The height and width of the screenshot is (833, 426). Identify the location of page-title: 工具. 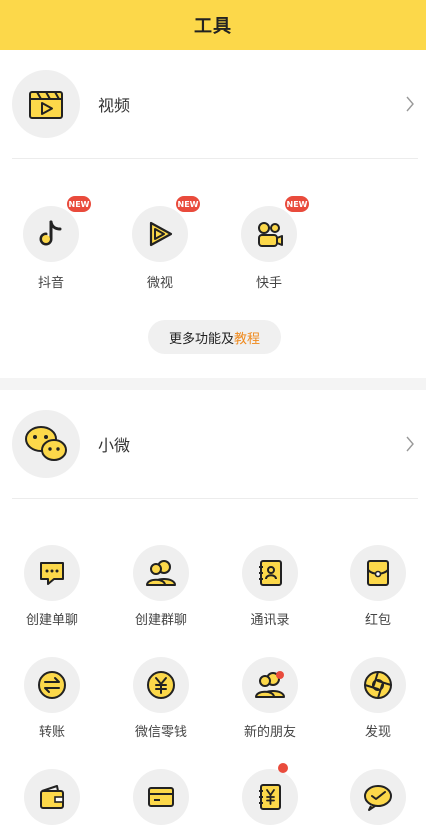
(213, 26).